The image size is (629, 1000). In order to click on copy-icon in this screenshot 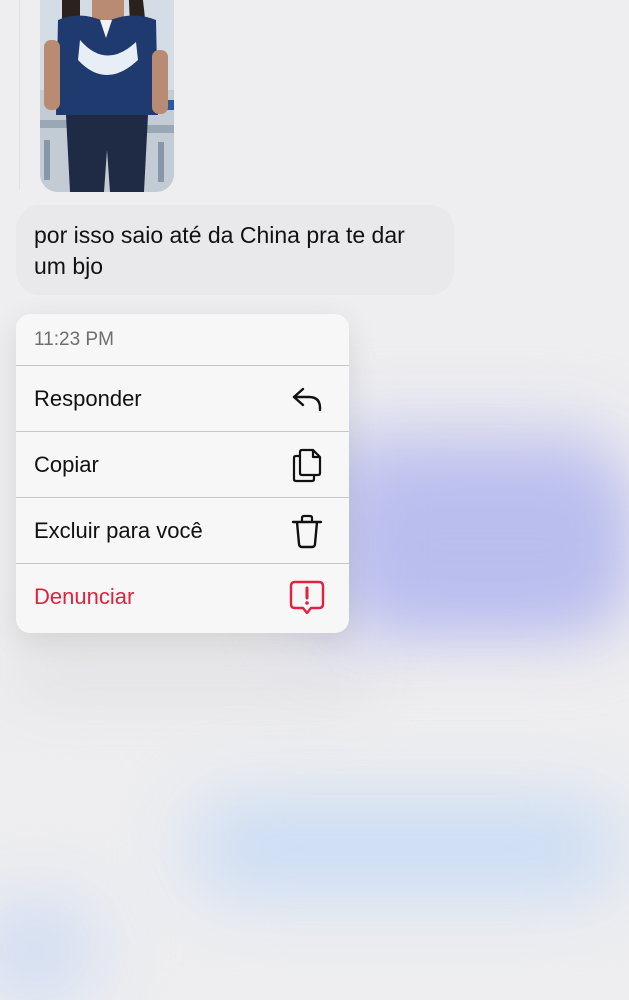, I will do `click(307, 465)`.